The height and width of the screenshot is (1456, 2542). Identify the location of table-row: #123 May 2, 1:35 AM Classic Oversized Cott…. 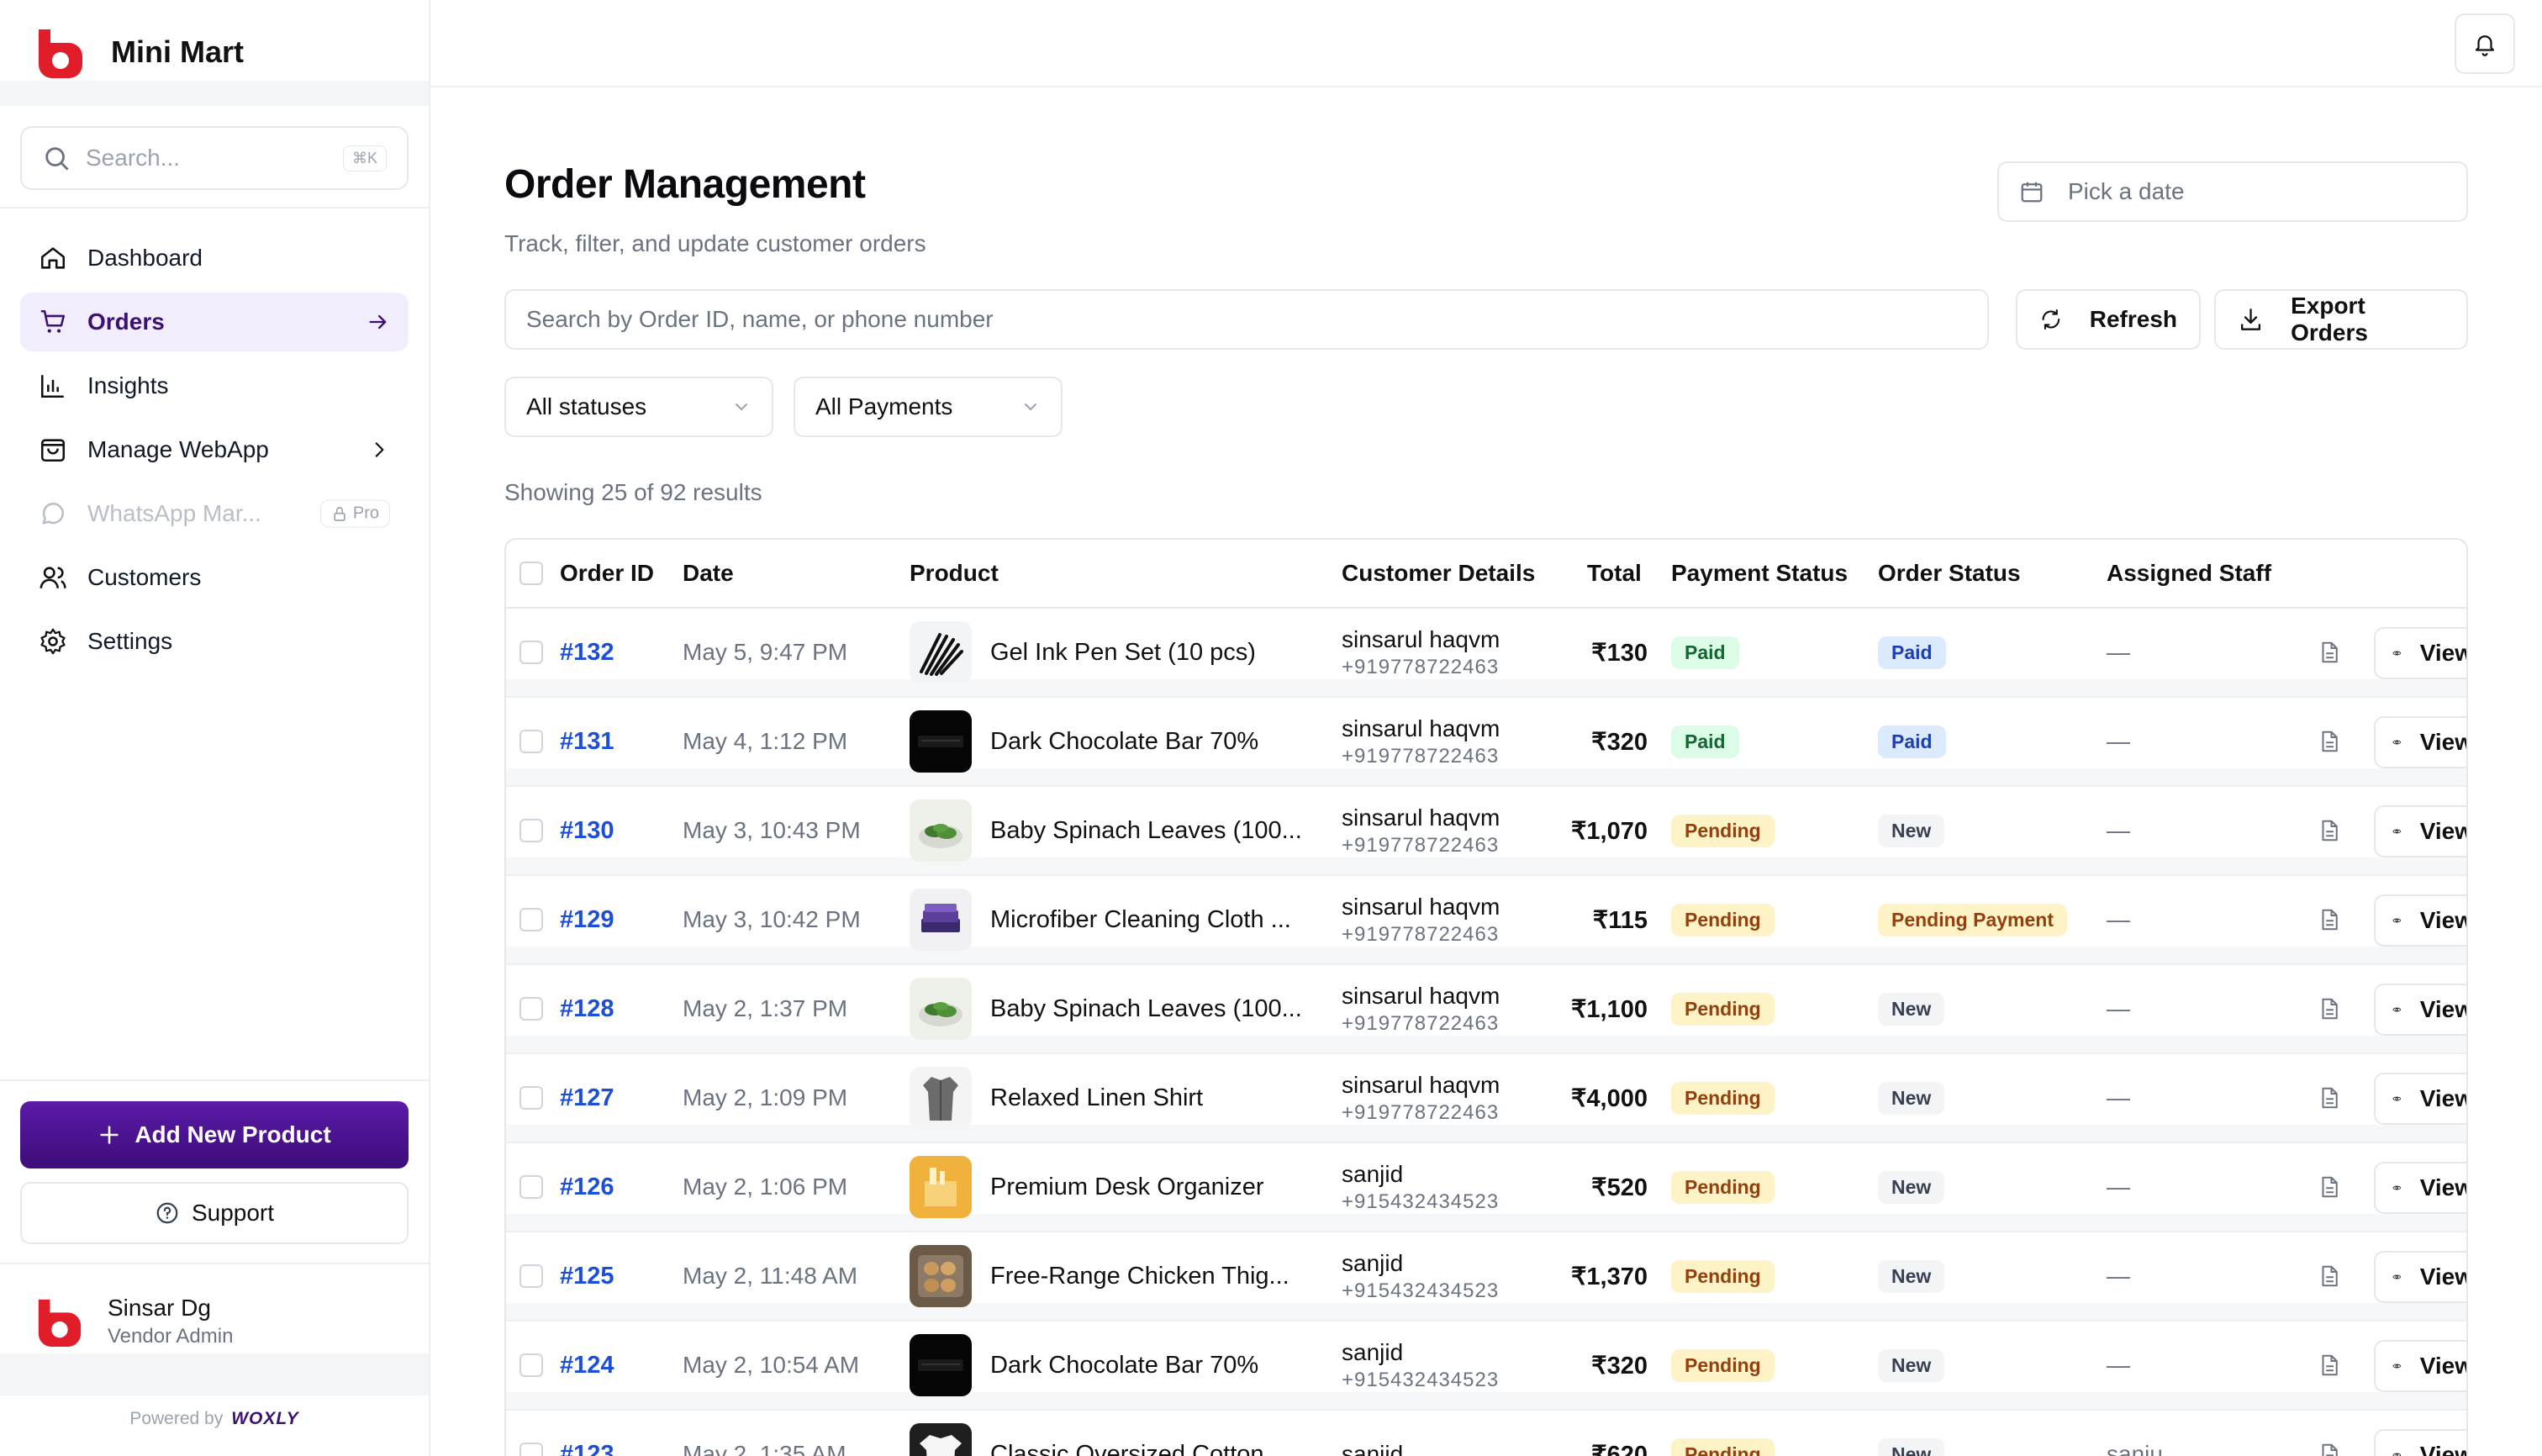
(1486, 1433).